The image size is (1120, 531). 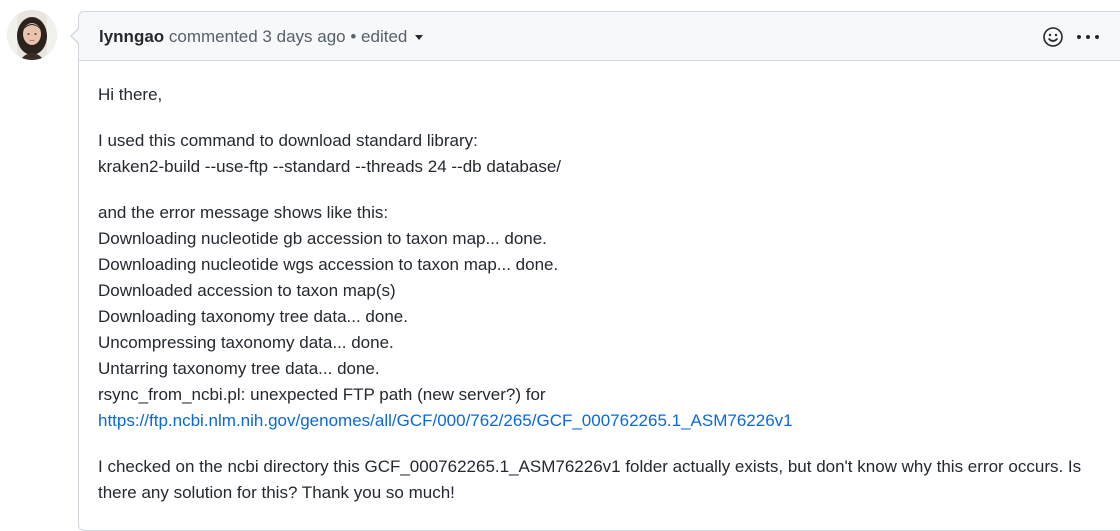 I want to click on comment-pointer-fill, so click(x=75, y=36).